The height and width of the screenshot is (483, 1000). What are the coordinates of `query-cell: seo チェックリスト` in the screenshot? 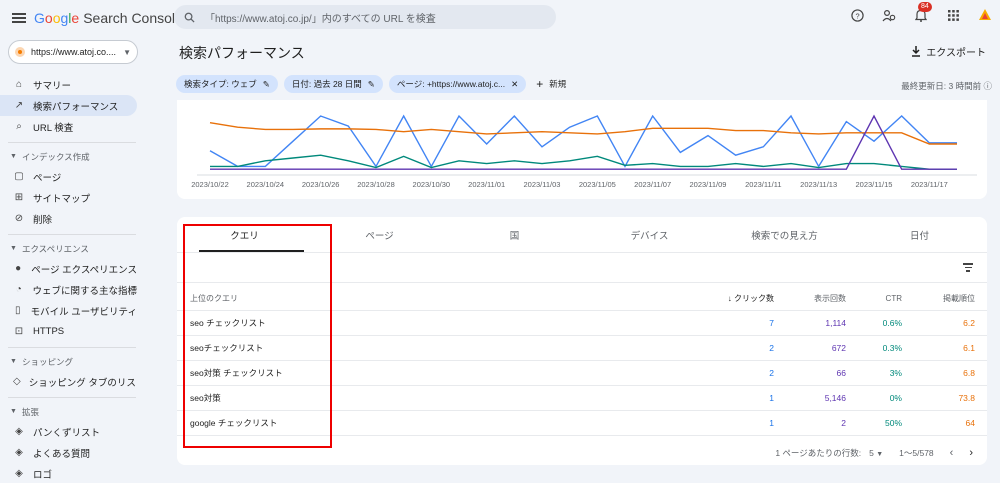 It's located at (228, 323).